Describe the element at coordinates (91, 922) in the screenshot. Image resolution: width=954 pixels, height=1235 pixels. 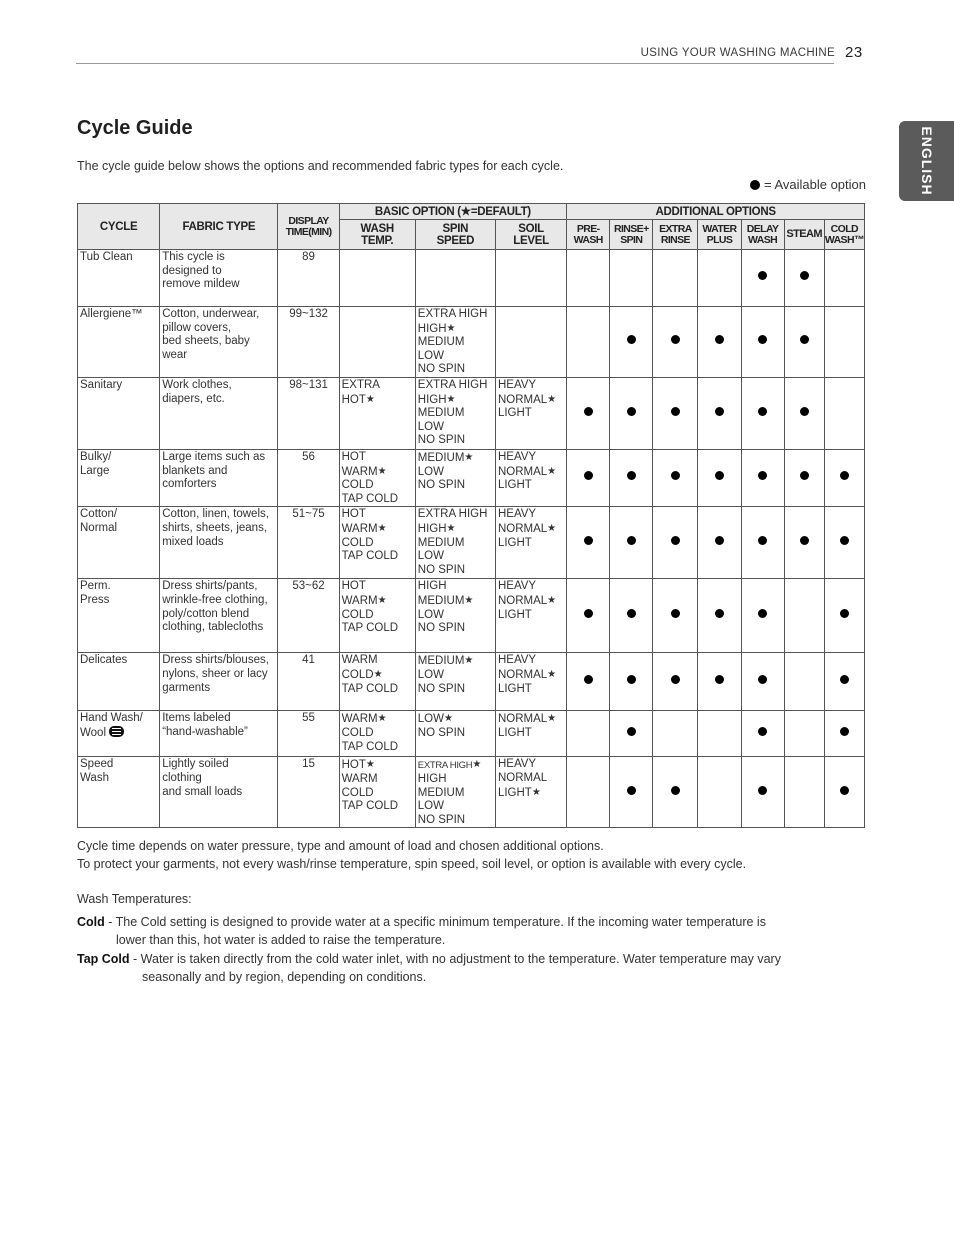
I see `definition-term: Cold` at that location.